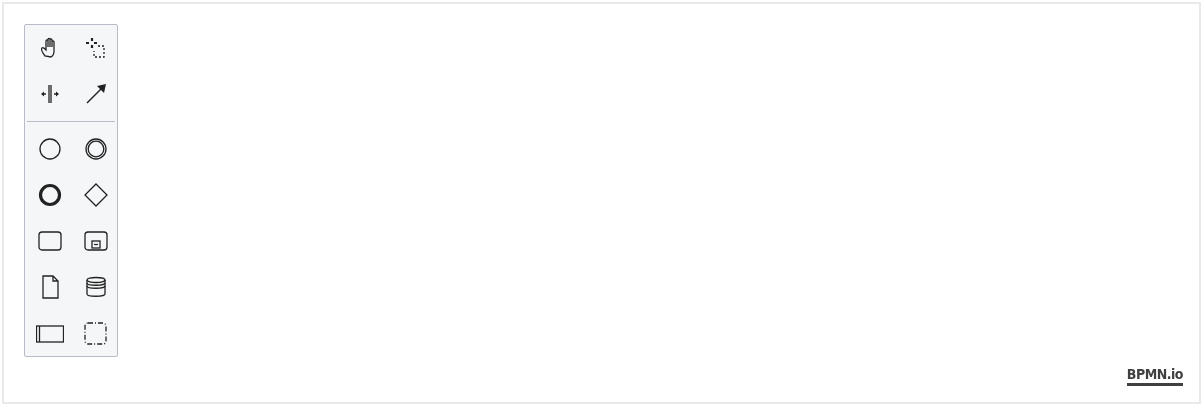 This screenshot has width=1203, height=406. I want to click on arrow-icon, so click(96, 94).